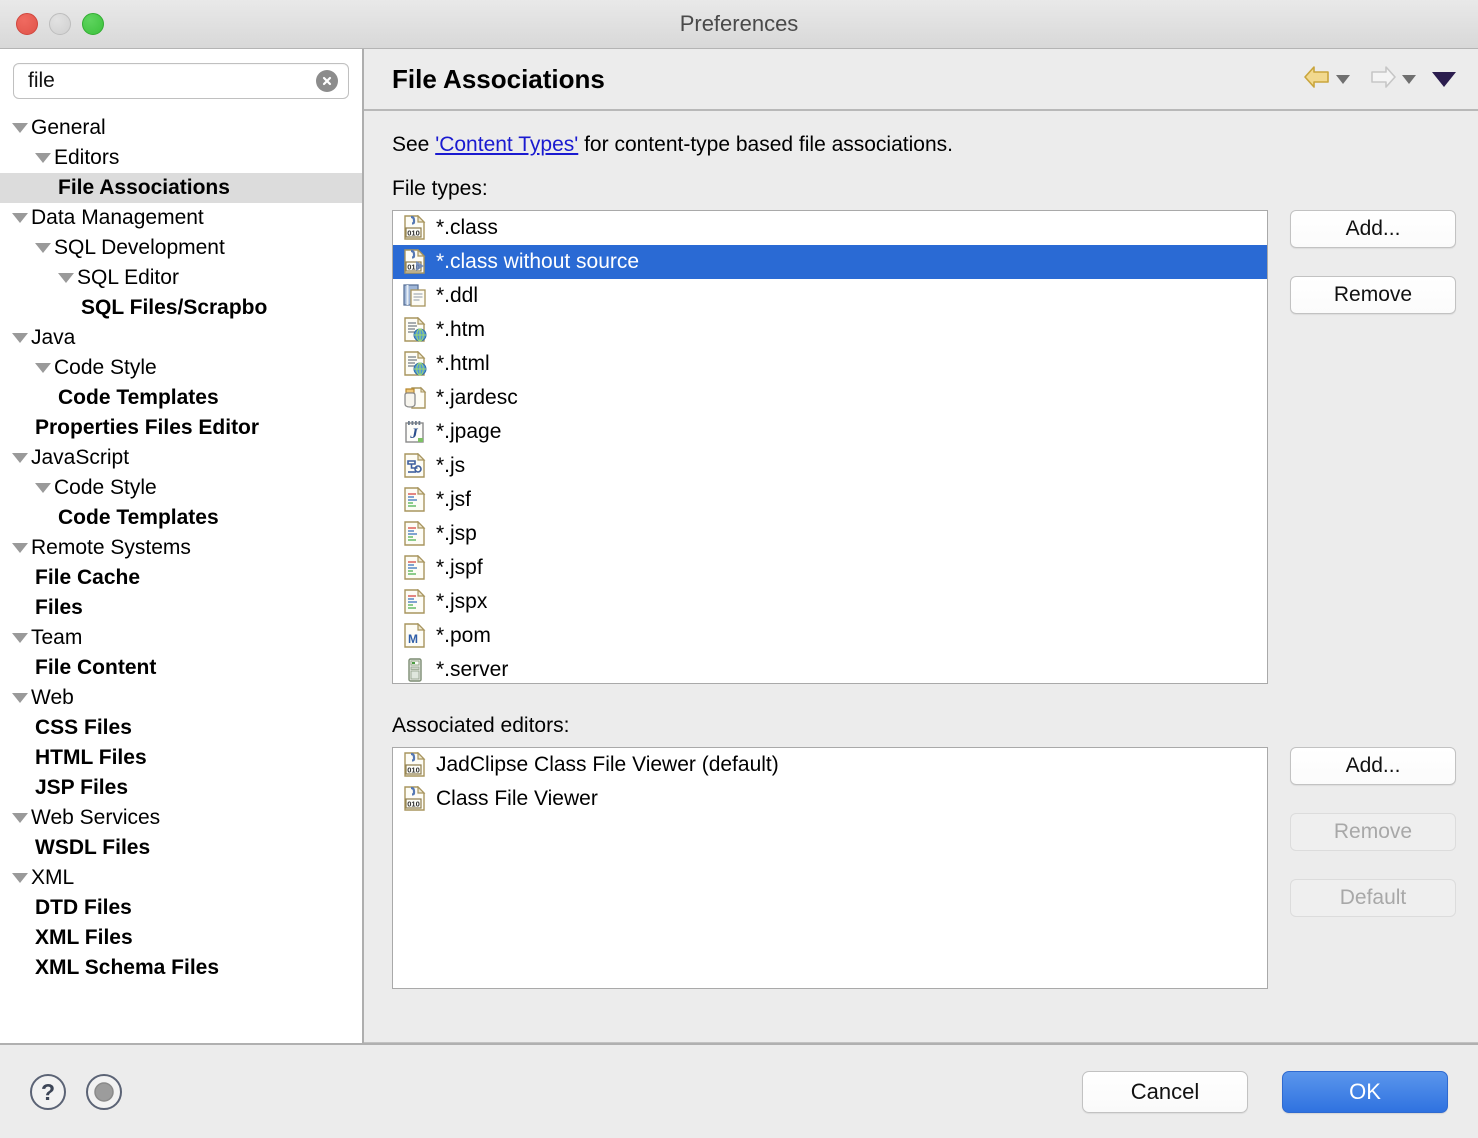 This screenshot has width=1478, height=1138. I want to click on file-type-row: *.js, so click(830, 466).